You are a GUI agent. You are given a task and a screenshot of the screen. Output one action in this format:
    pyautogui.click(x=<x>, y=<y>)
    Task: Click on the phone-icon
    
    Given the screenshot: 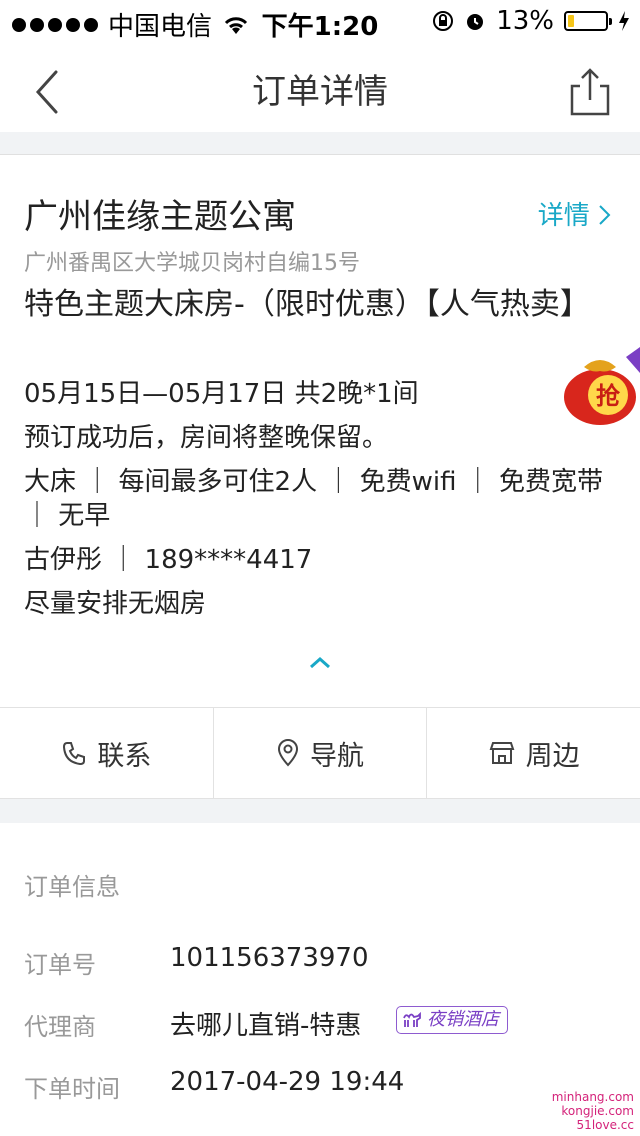 What is the action you would take?
    pyautogui.click(x=74, y=754)
    